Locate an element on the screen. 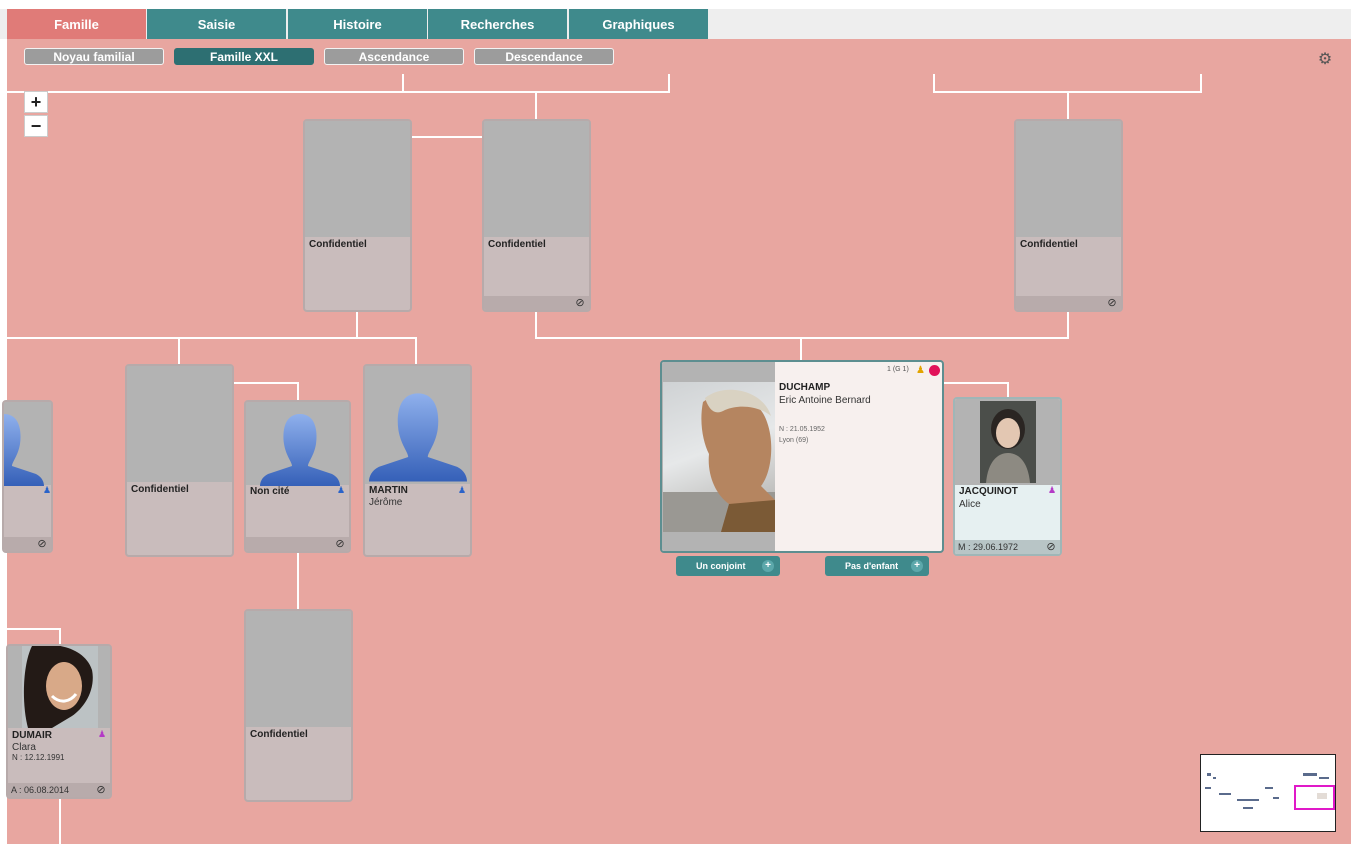 This screenshot has height=844, width=1351. user-icon: ♟ is located at coordinates (920, 370).